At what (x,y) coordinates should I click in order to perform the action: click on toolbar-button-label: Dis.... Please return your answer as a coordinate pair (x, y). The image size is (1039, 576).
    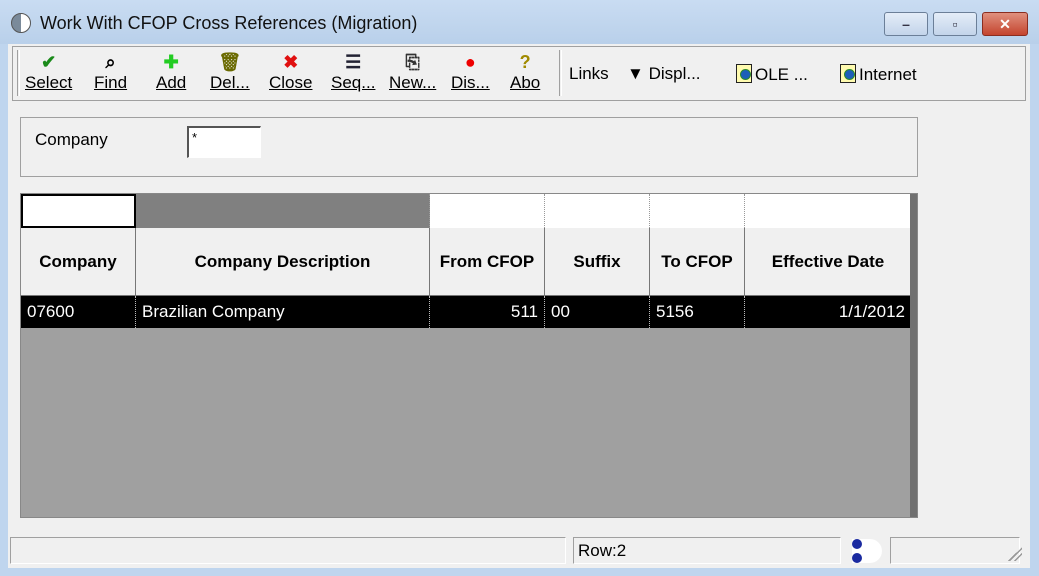
    Looking at the image, I should click on (470, 82).